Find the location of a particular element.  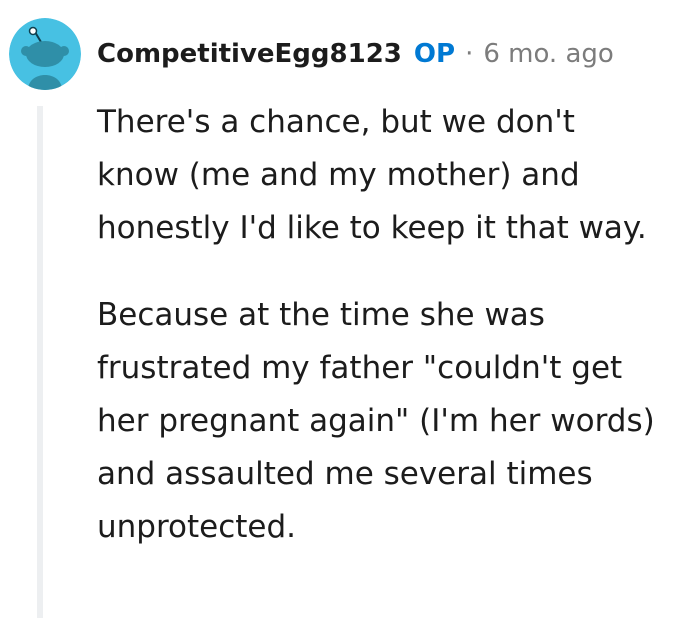

comment-meta: CompetitiveEgg8123 OP · 6 mo. ago is located at coordinates (355, 54).